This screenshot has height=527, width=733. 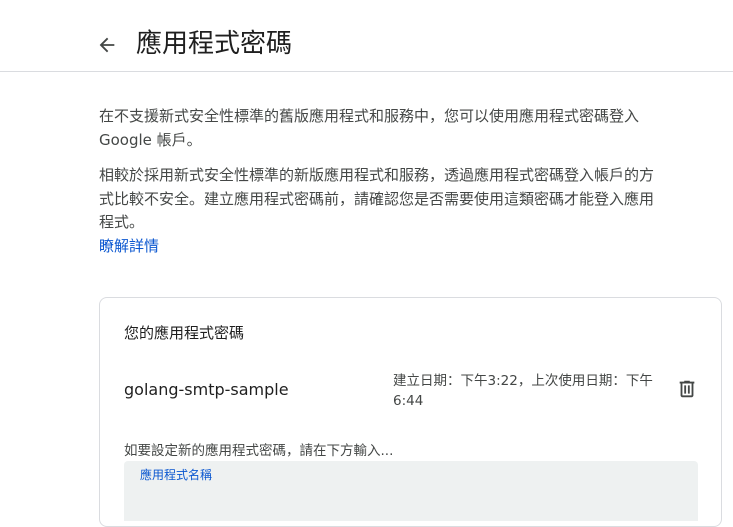 I want to click on trash-icon, so click(x=687, y=389).